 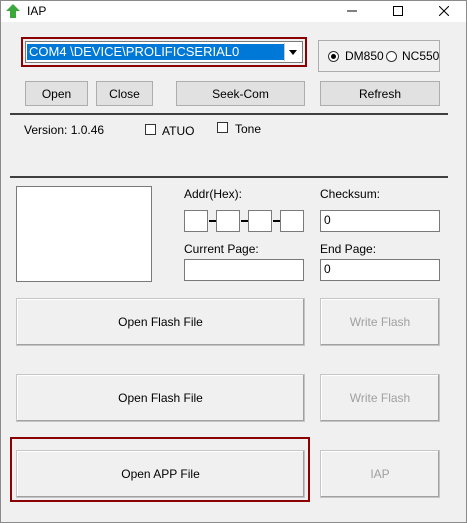 What do you see at coordinates (178, 131) in the screenshot?
I see `atuo-label: ATUO` at bounding box center [178, 131].